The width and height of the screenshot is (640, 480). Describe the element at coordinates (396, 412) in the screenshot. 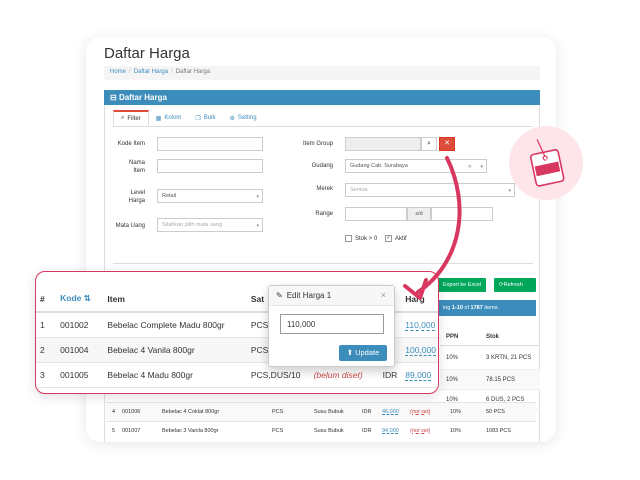

I see `row-harga: 46,000` at that location.